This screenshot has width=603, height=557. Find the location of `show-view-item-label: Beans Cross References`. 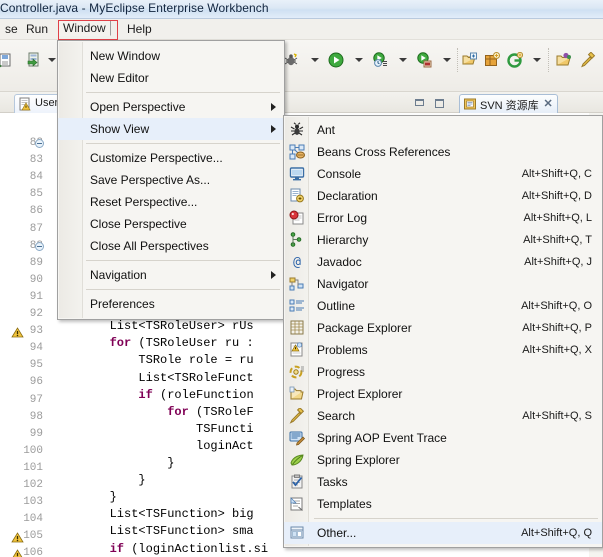

show-view-item-label: Beans Cross References is located at coordinates (384, 152).